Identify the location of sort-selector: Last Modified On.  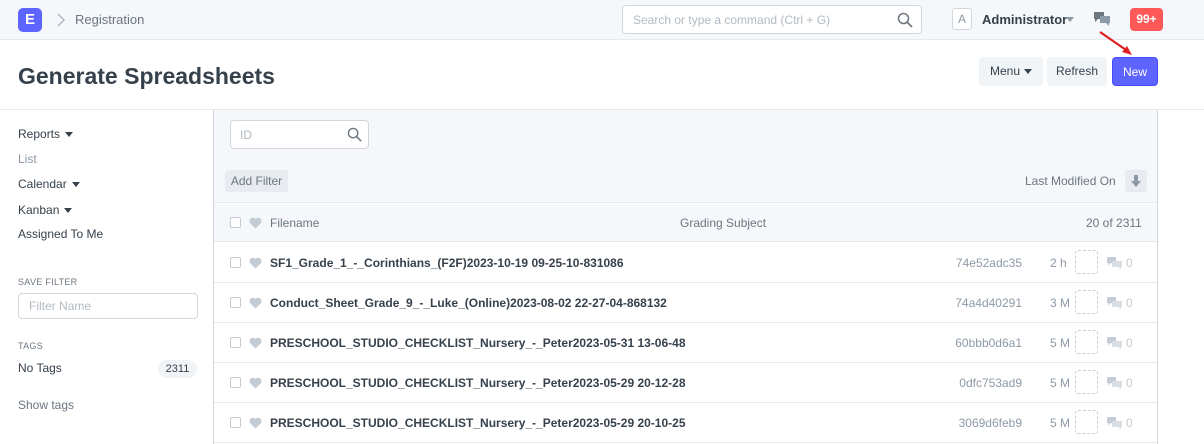
(1070, 181).